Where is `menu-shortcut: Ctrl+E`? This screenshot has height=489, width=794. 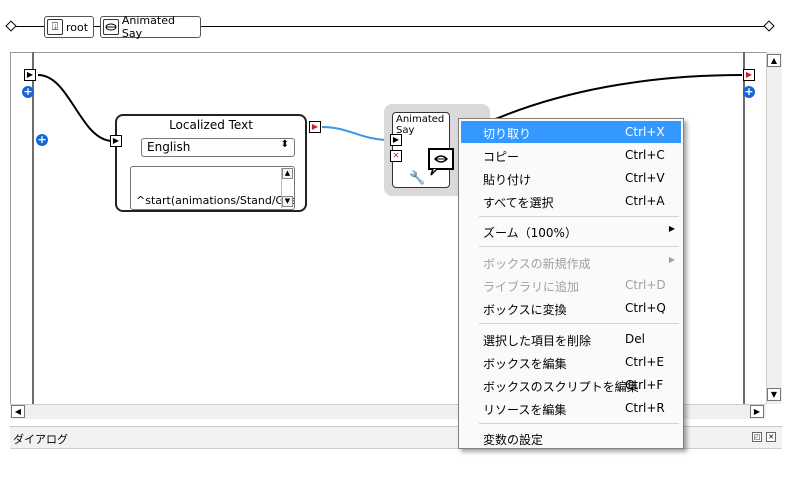
menu-shortcut: Ctrl+E is located at coordinates (644, 362).